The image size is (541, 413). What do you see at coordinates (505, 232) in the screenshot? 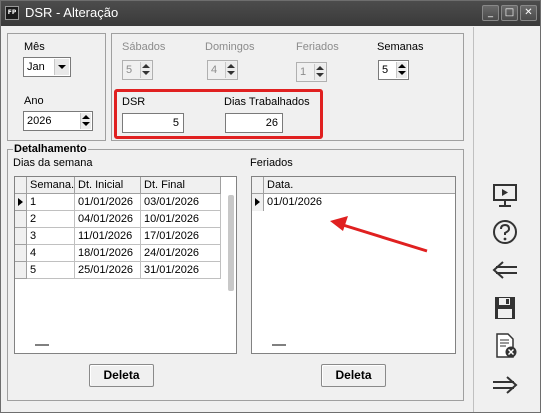
I see `help-icon` at bounding box center [505, 232].